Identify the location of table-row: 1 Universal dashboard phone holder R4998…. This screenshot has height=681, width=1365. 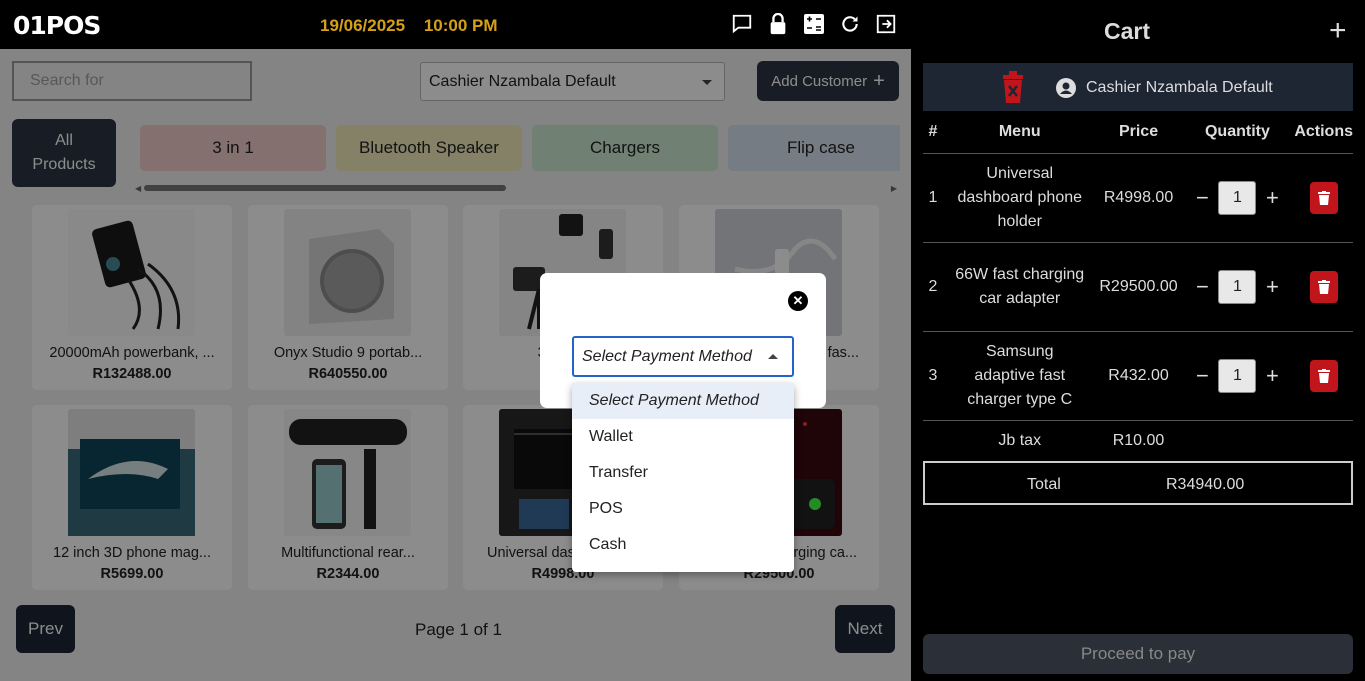
(1138, 198).